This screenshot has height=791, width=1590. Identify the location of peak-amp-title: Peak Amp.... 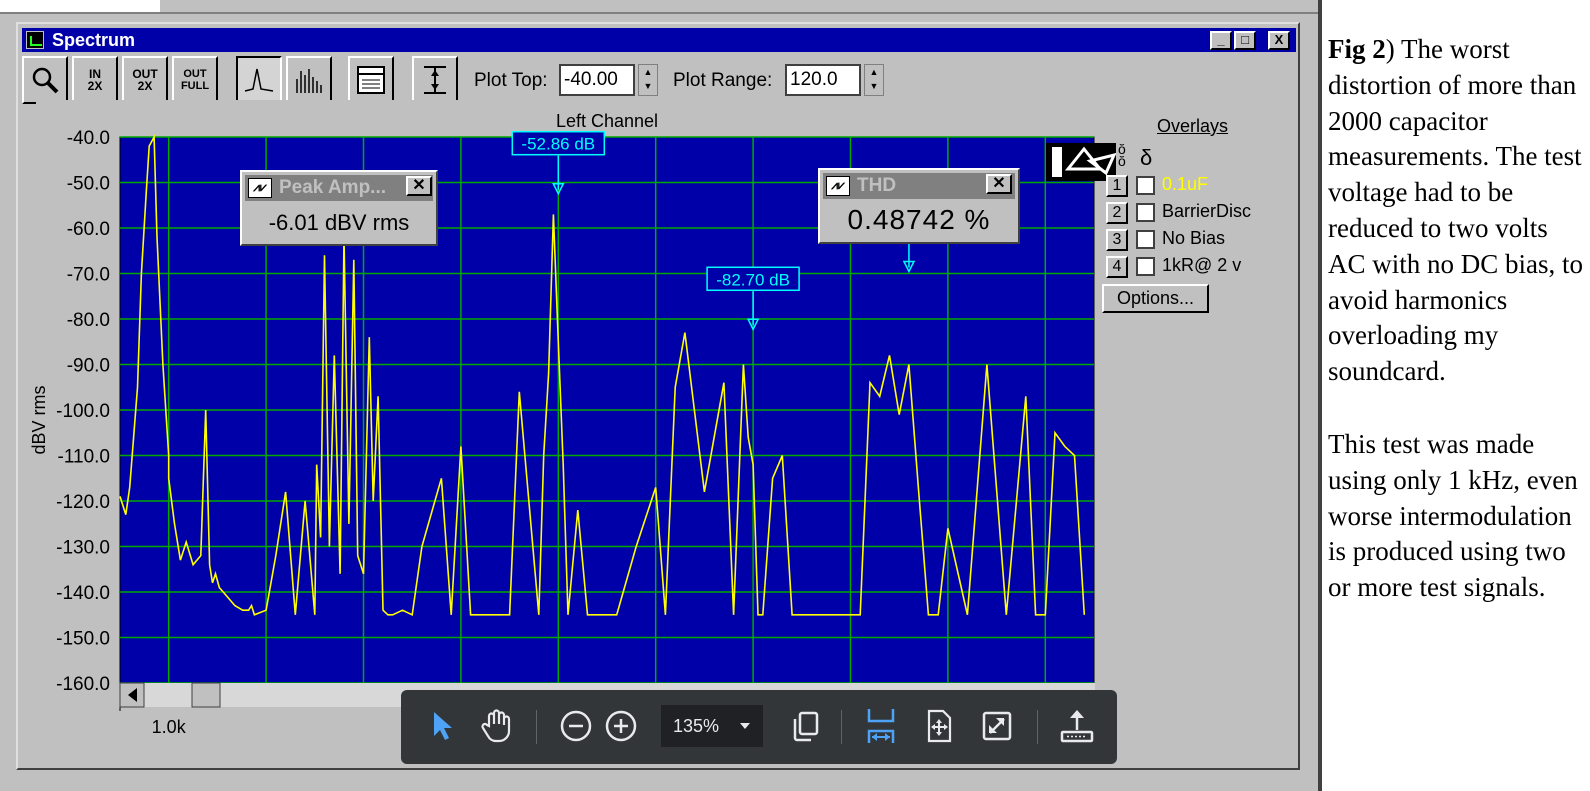
(333, 187).